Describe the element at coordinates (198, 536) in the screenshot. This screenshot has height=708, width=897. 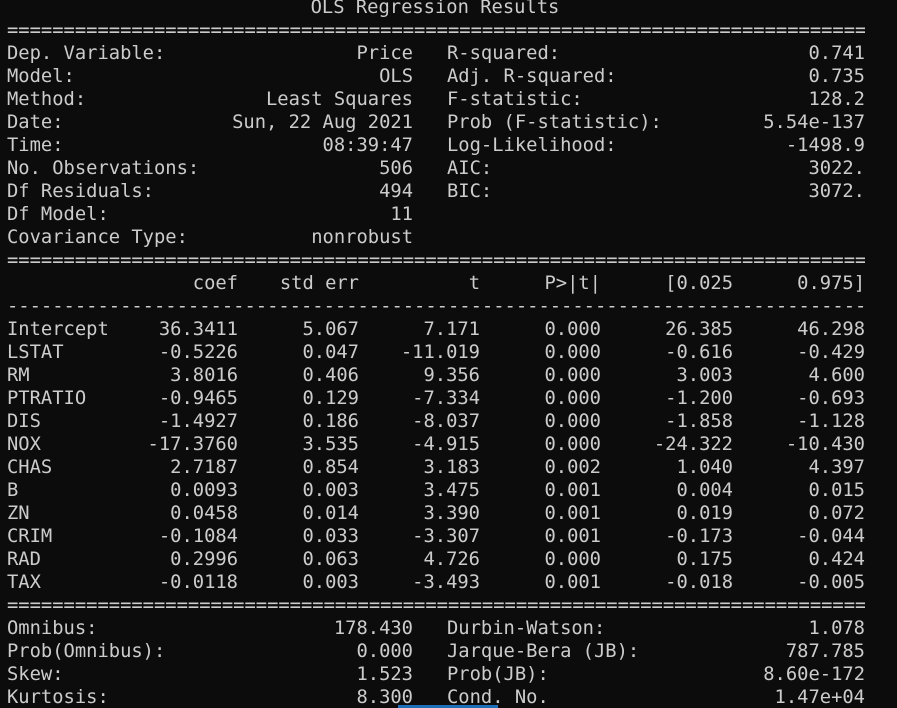
I see `table-cell: -0.1084` at that location.